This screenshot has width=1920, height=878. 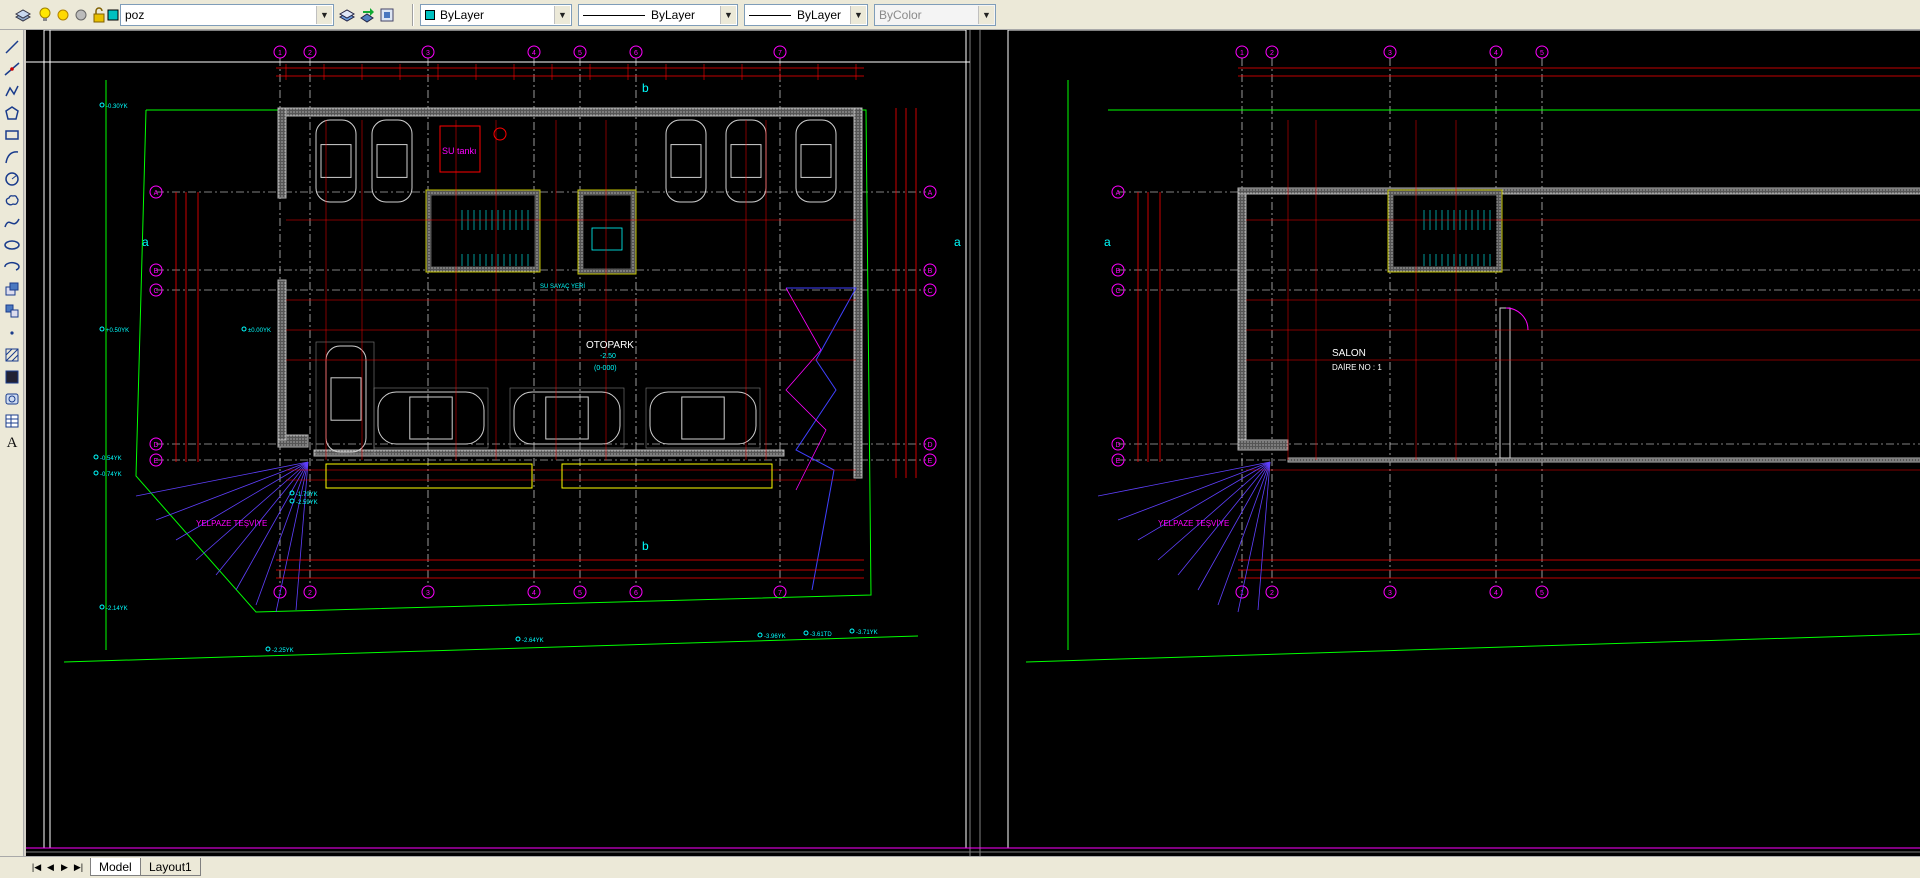 I want to click on layer-manager-icon, so click(x=23, y=15).